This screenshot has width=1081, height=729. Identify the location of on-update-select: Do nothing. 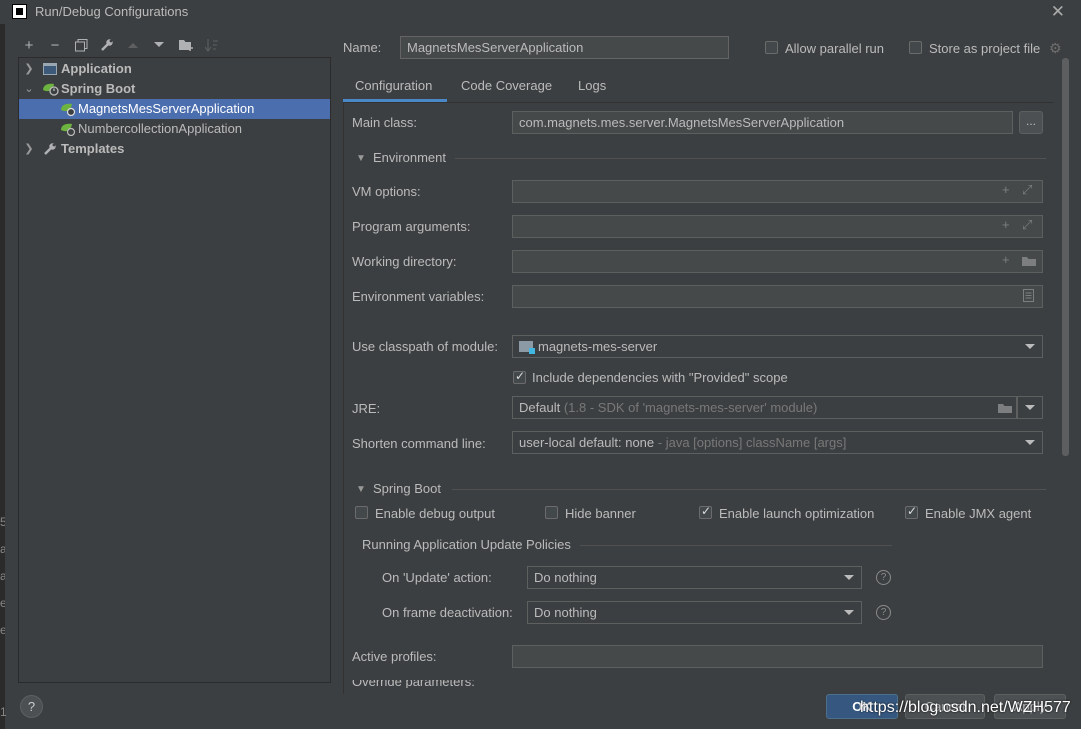
(694, 577).